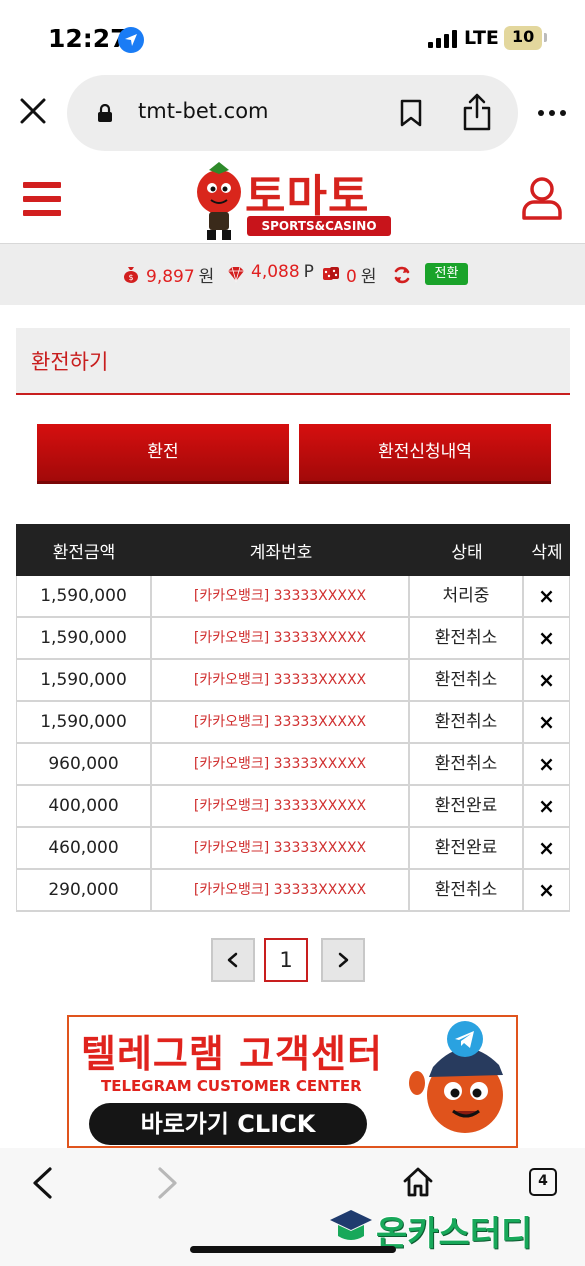 This screenshot has width=585, height=1266. I want to click on table-row: 960,000 [카카오뱅크] 33333XXXXX 환전취소 ×, so click(293, 765).